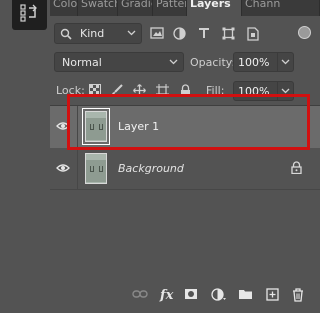  Describe the element at coordinates (191, 294) in the screenshot. I see `layer-mask-icon` at that location.